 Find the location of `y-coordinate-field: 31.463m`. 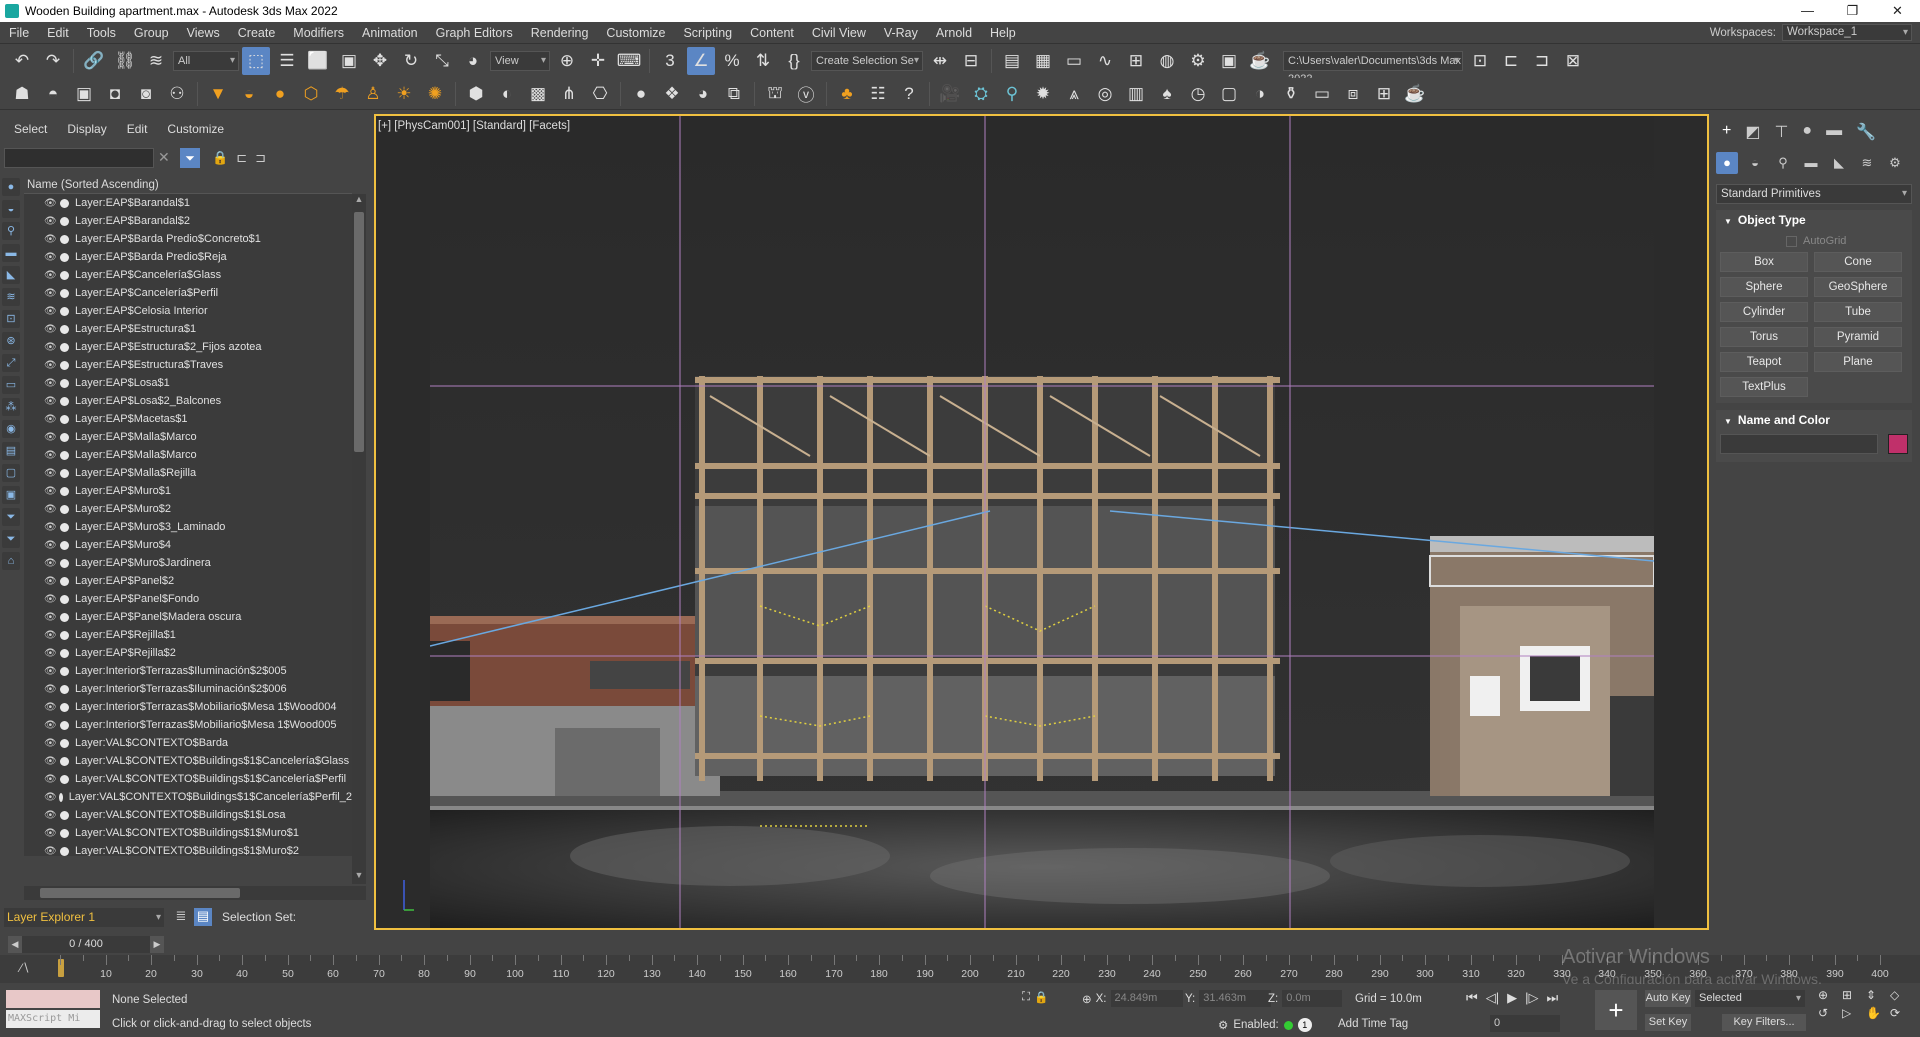

y-coordinate-field: 31.463m is located at coordinates (1235, 998).